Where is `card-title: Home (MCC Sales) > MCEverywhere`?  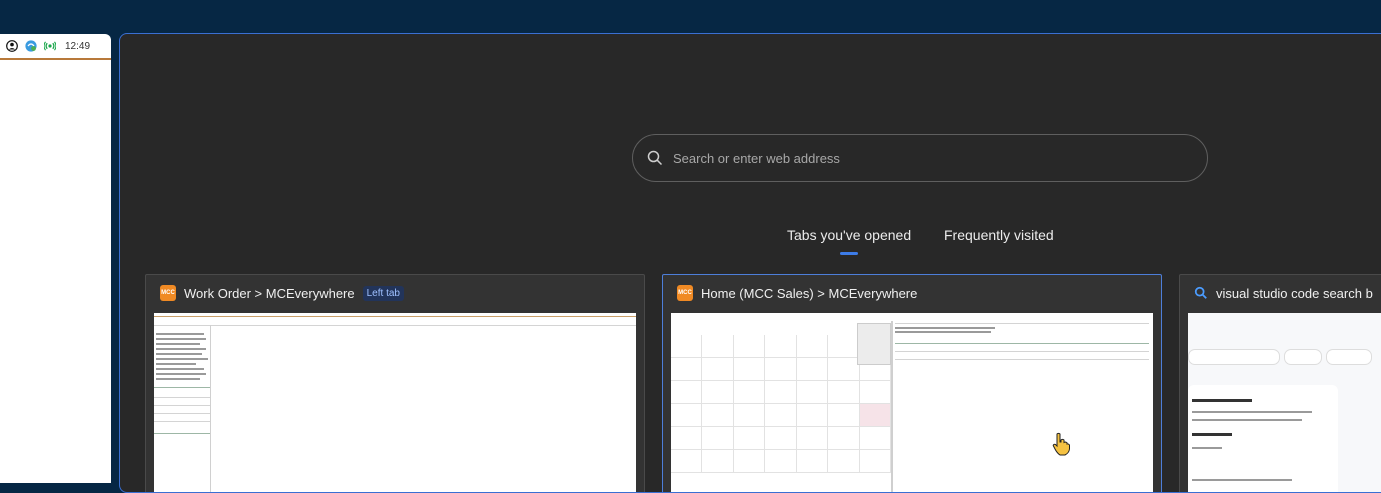
card-title: Home (MCC Sales) > MCEverywhere is located at coordinates (809, 293).